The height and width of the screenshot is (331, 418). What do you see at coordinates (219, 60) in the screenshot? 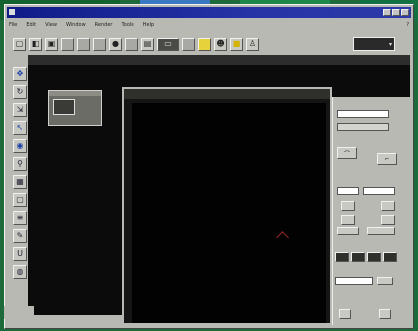
I see `workspace-header` at bounding box center [219, 60].